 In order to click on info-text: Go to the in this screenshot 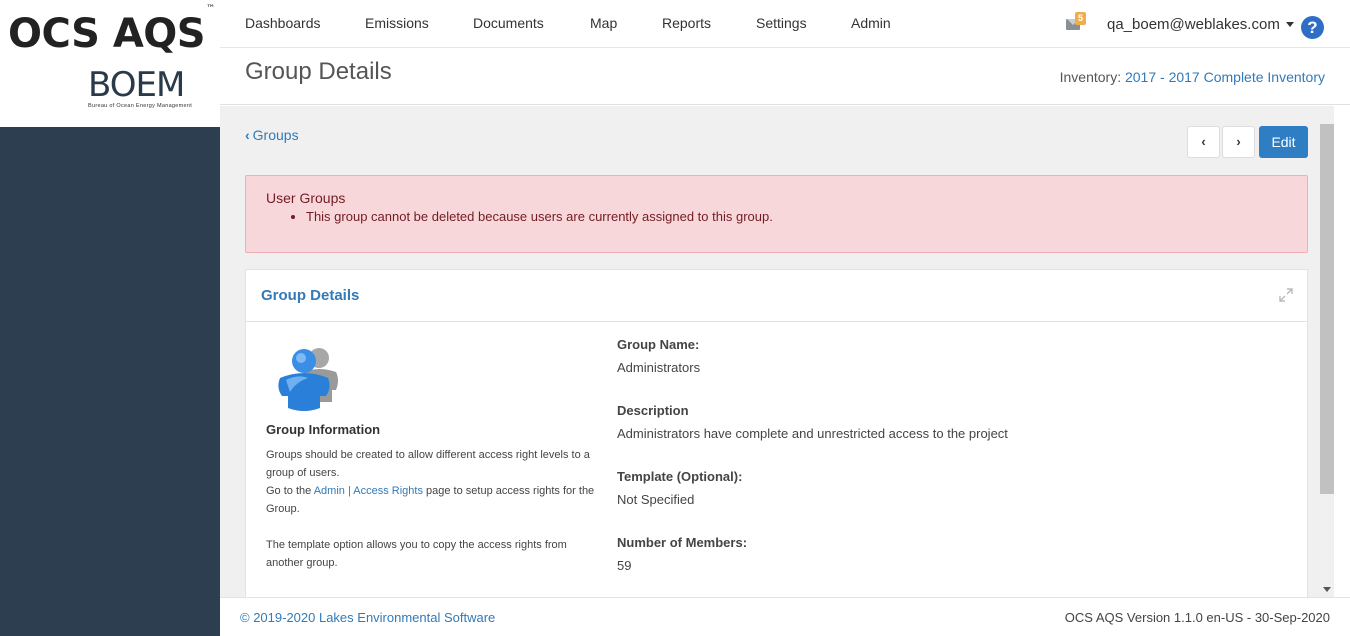, I will do `click(290, 491)`.